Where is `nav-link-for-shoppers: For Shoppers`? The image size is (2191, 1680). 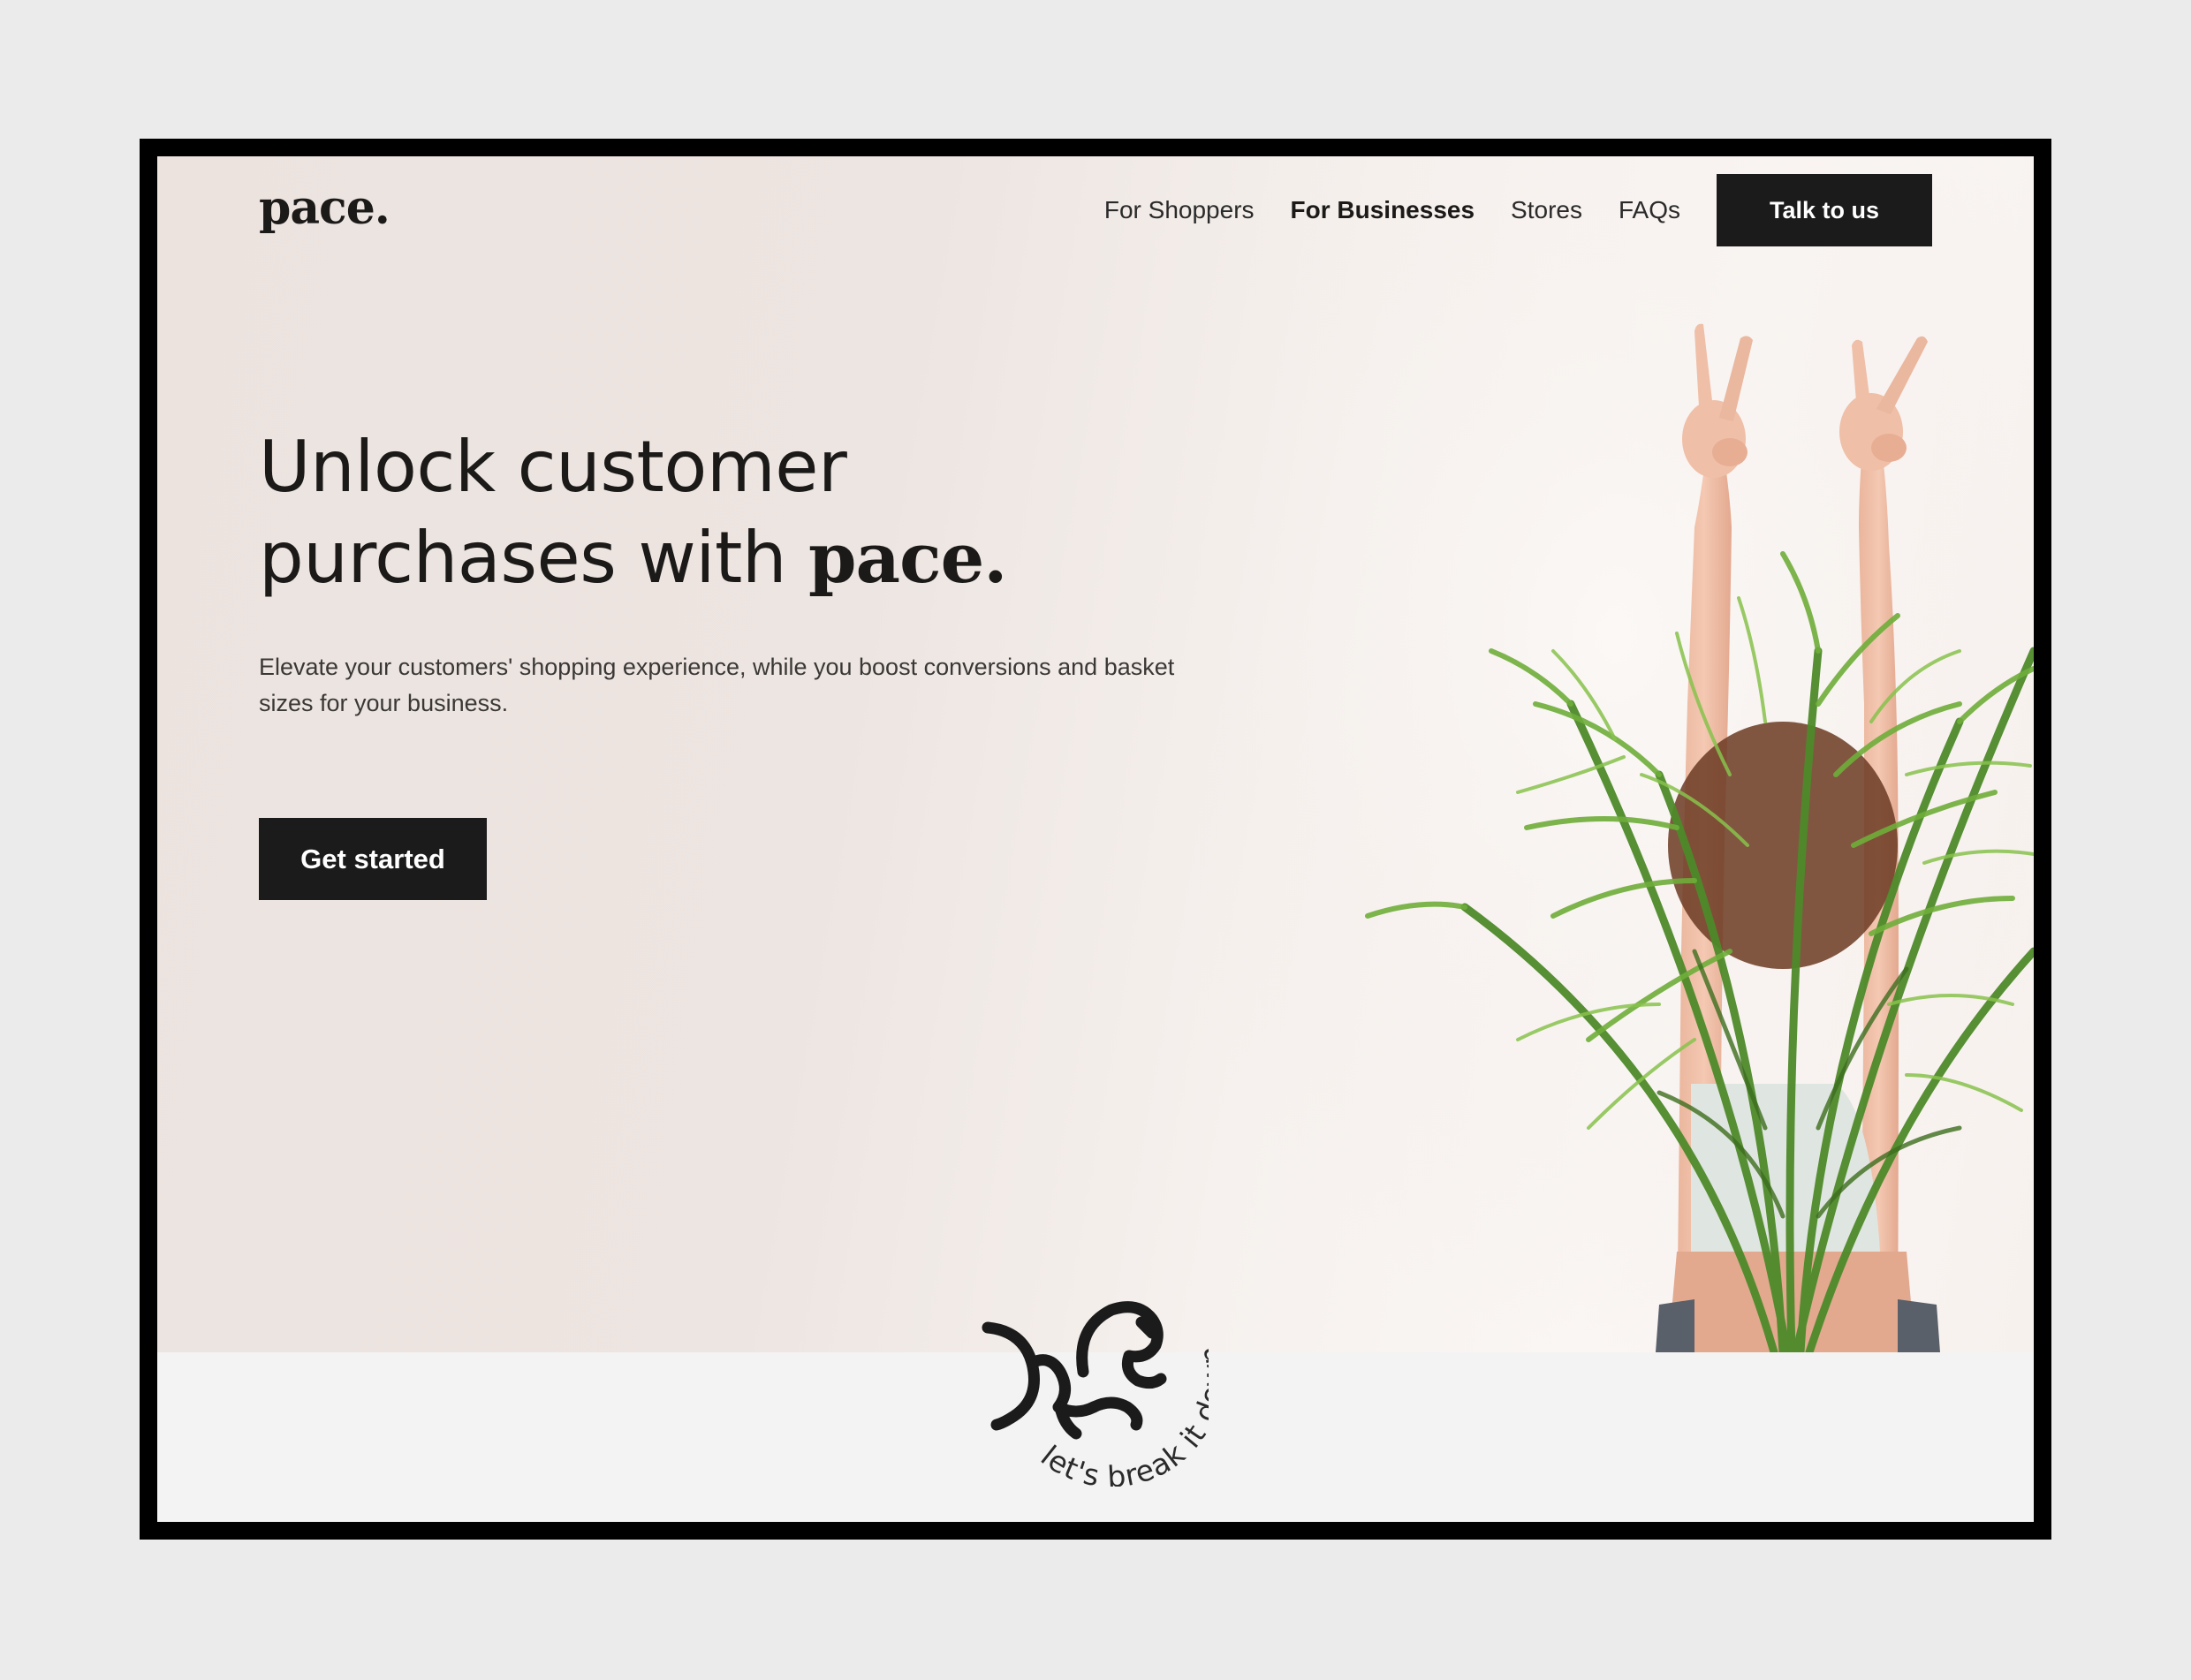
nav-link-for-shoppers: For Shoppers is located at coordinates (1179, 210).